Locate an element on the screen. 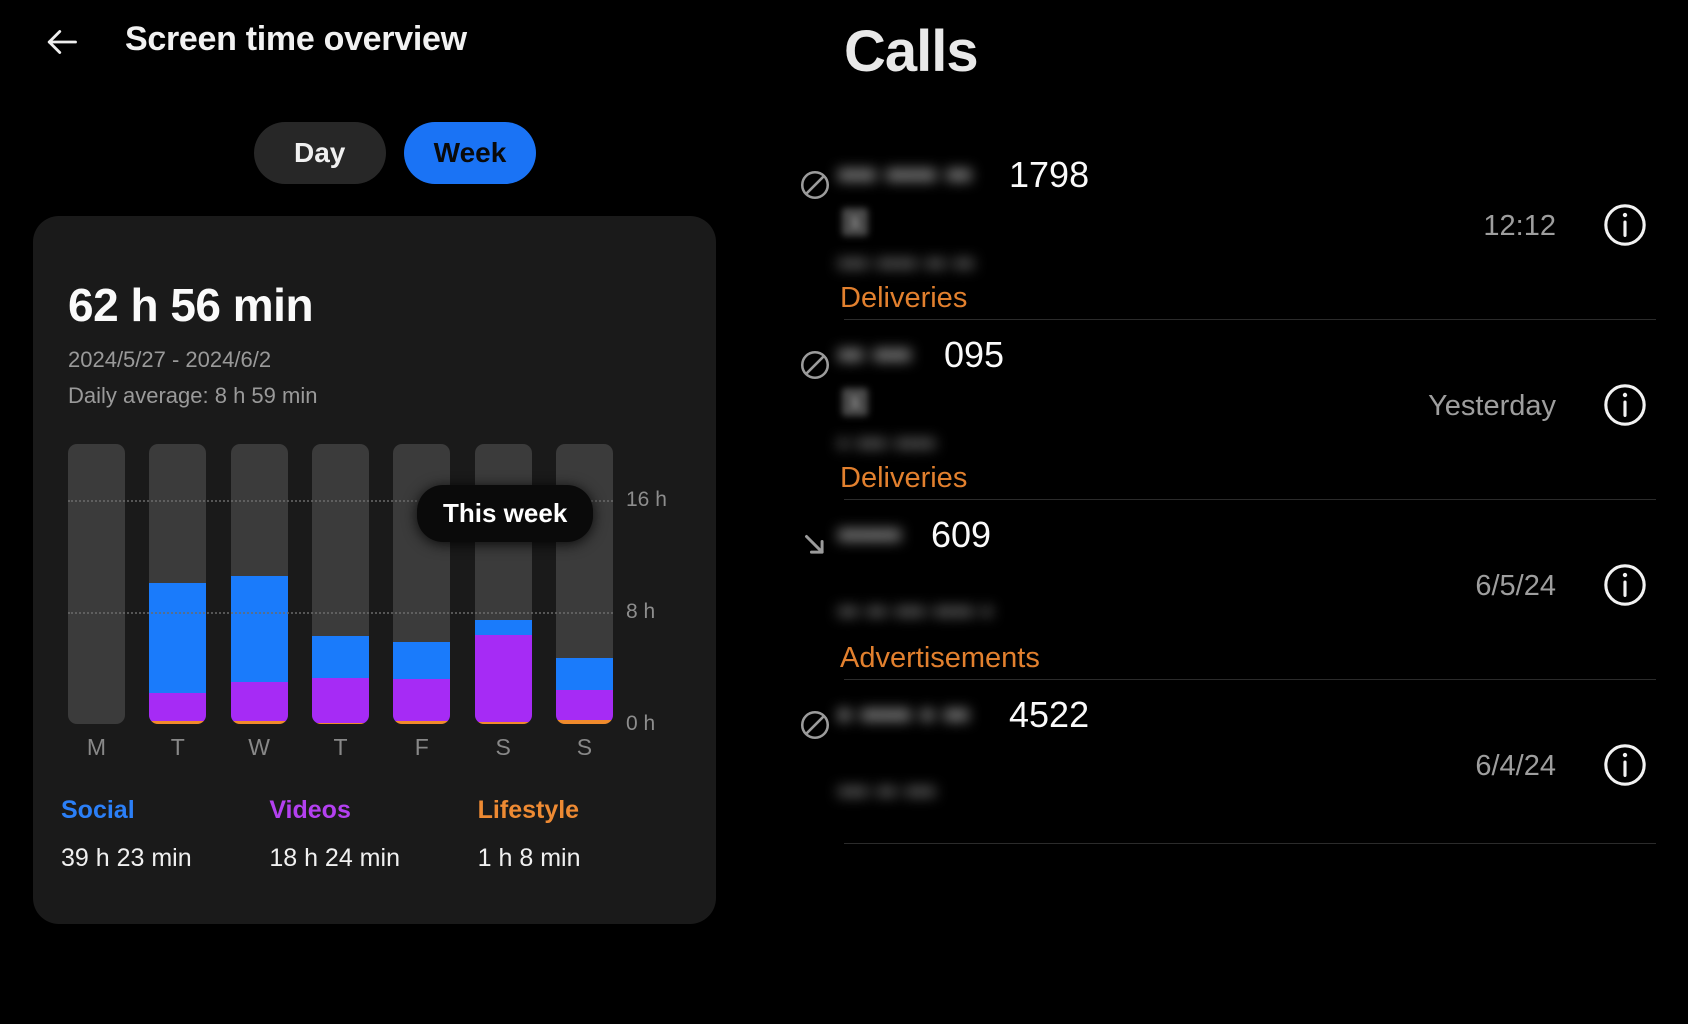  call-timestamp: 6/4/24 is located at coordinates (1515, 766).